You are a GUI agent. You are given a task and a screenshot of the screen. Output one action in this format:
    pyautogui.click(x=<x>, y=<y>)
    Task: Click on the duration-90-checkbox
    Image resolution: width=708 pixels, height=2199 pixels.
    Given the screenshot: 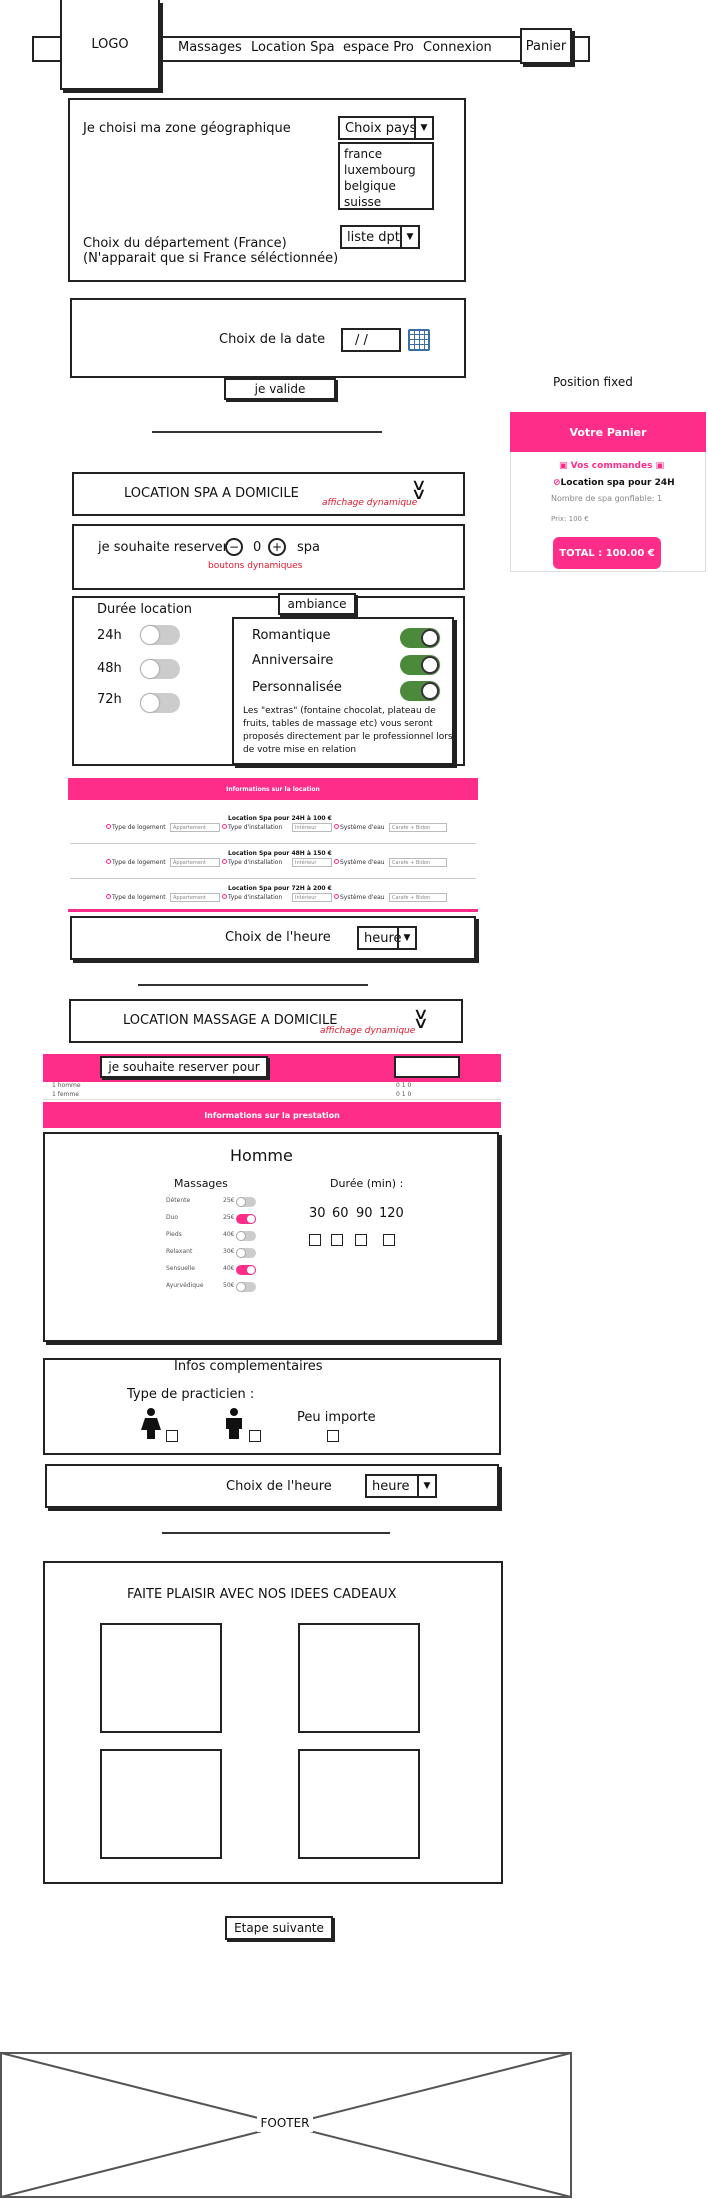 What is the action you would take?
    pyautogui.click(x=361, y=1240)
    